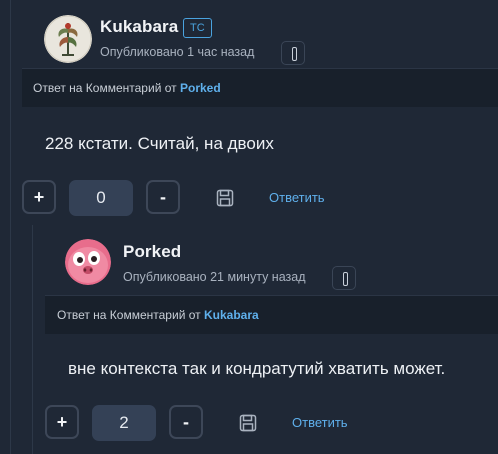  Describe the element at coordinates (159, 143) in the screenshot. I see `comment-text: 228 кстати. Считай, на двоих` at that location.